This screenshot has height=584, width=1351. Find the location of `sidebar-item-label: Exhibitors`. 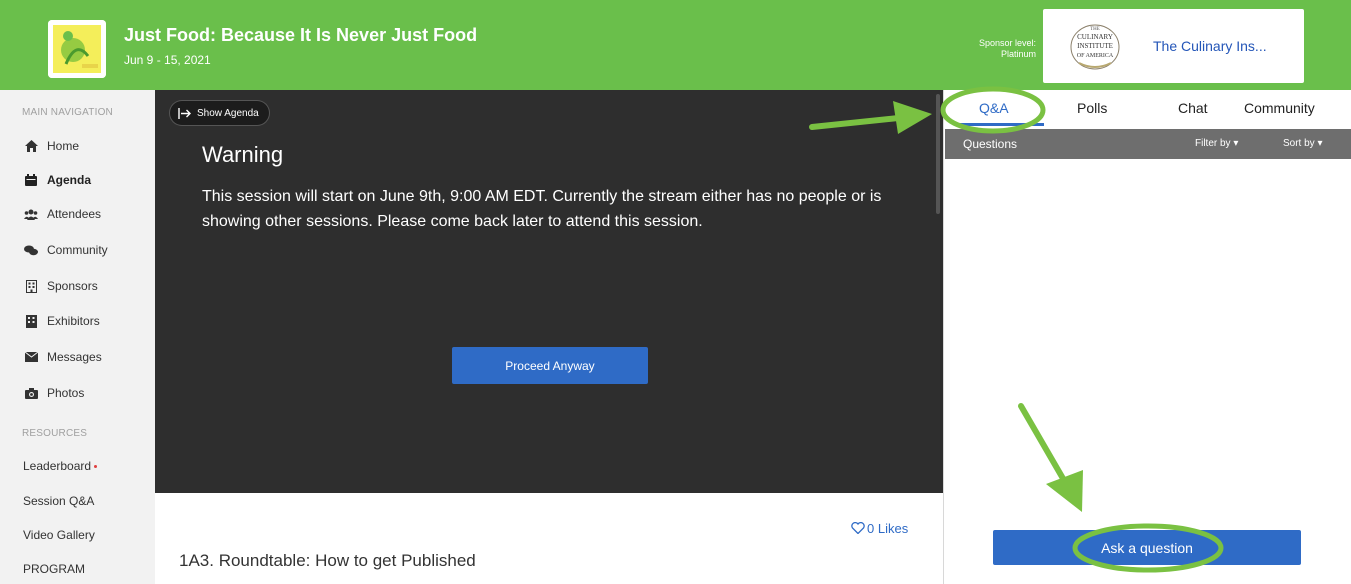

sidebar-item-label: Exhibitors is located at coordinates (73, 321).